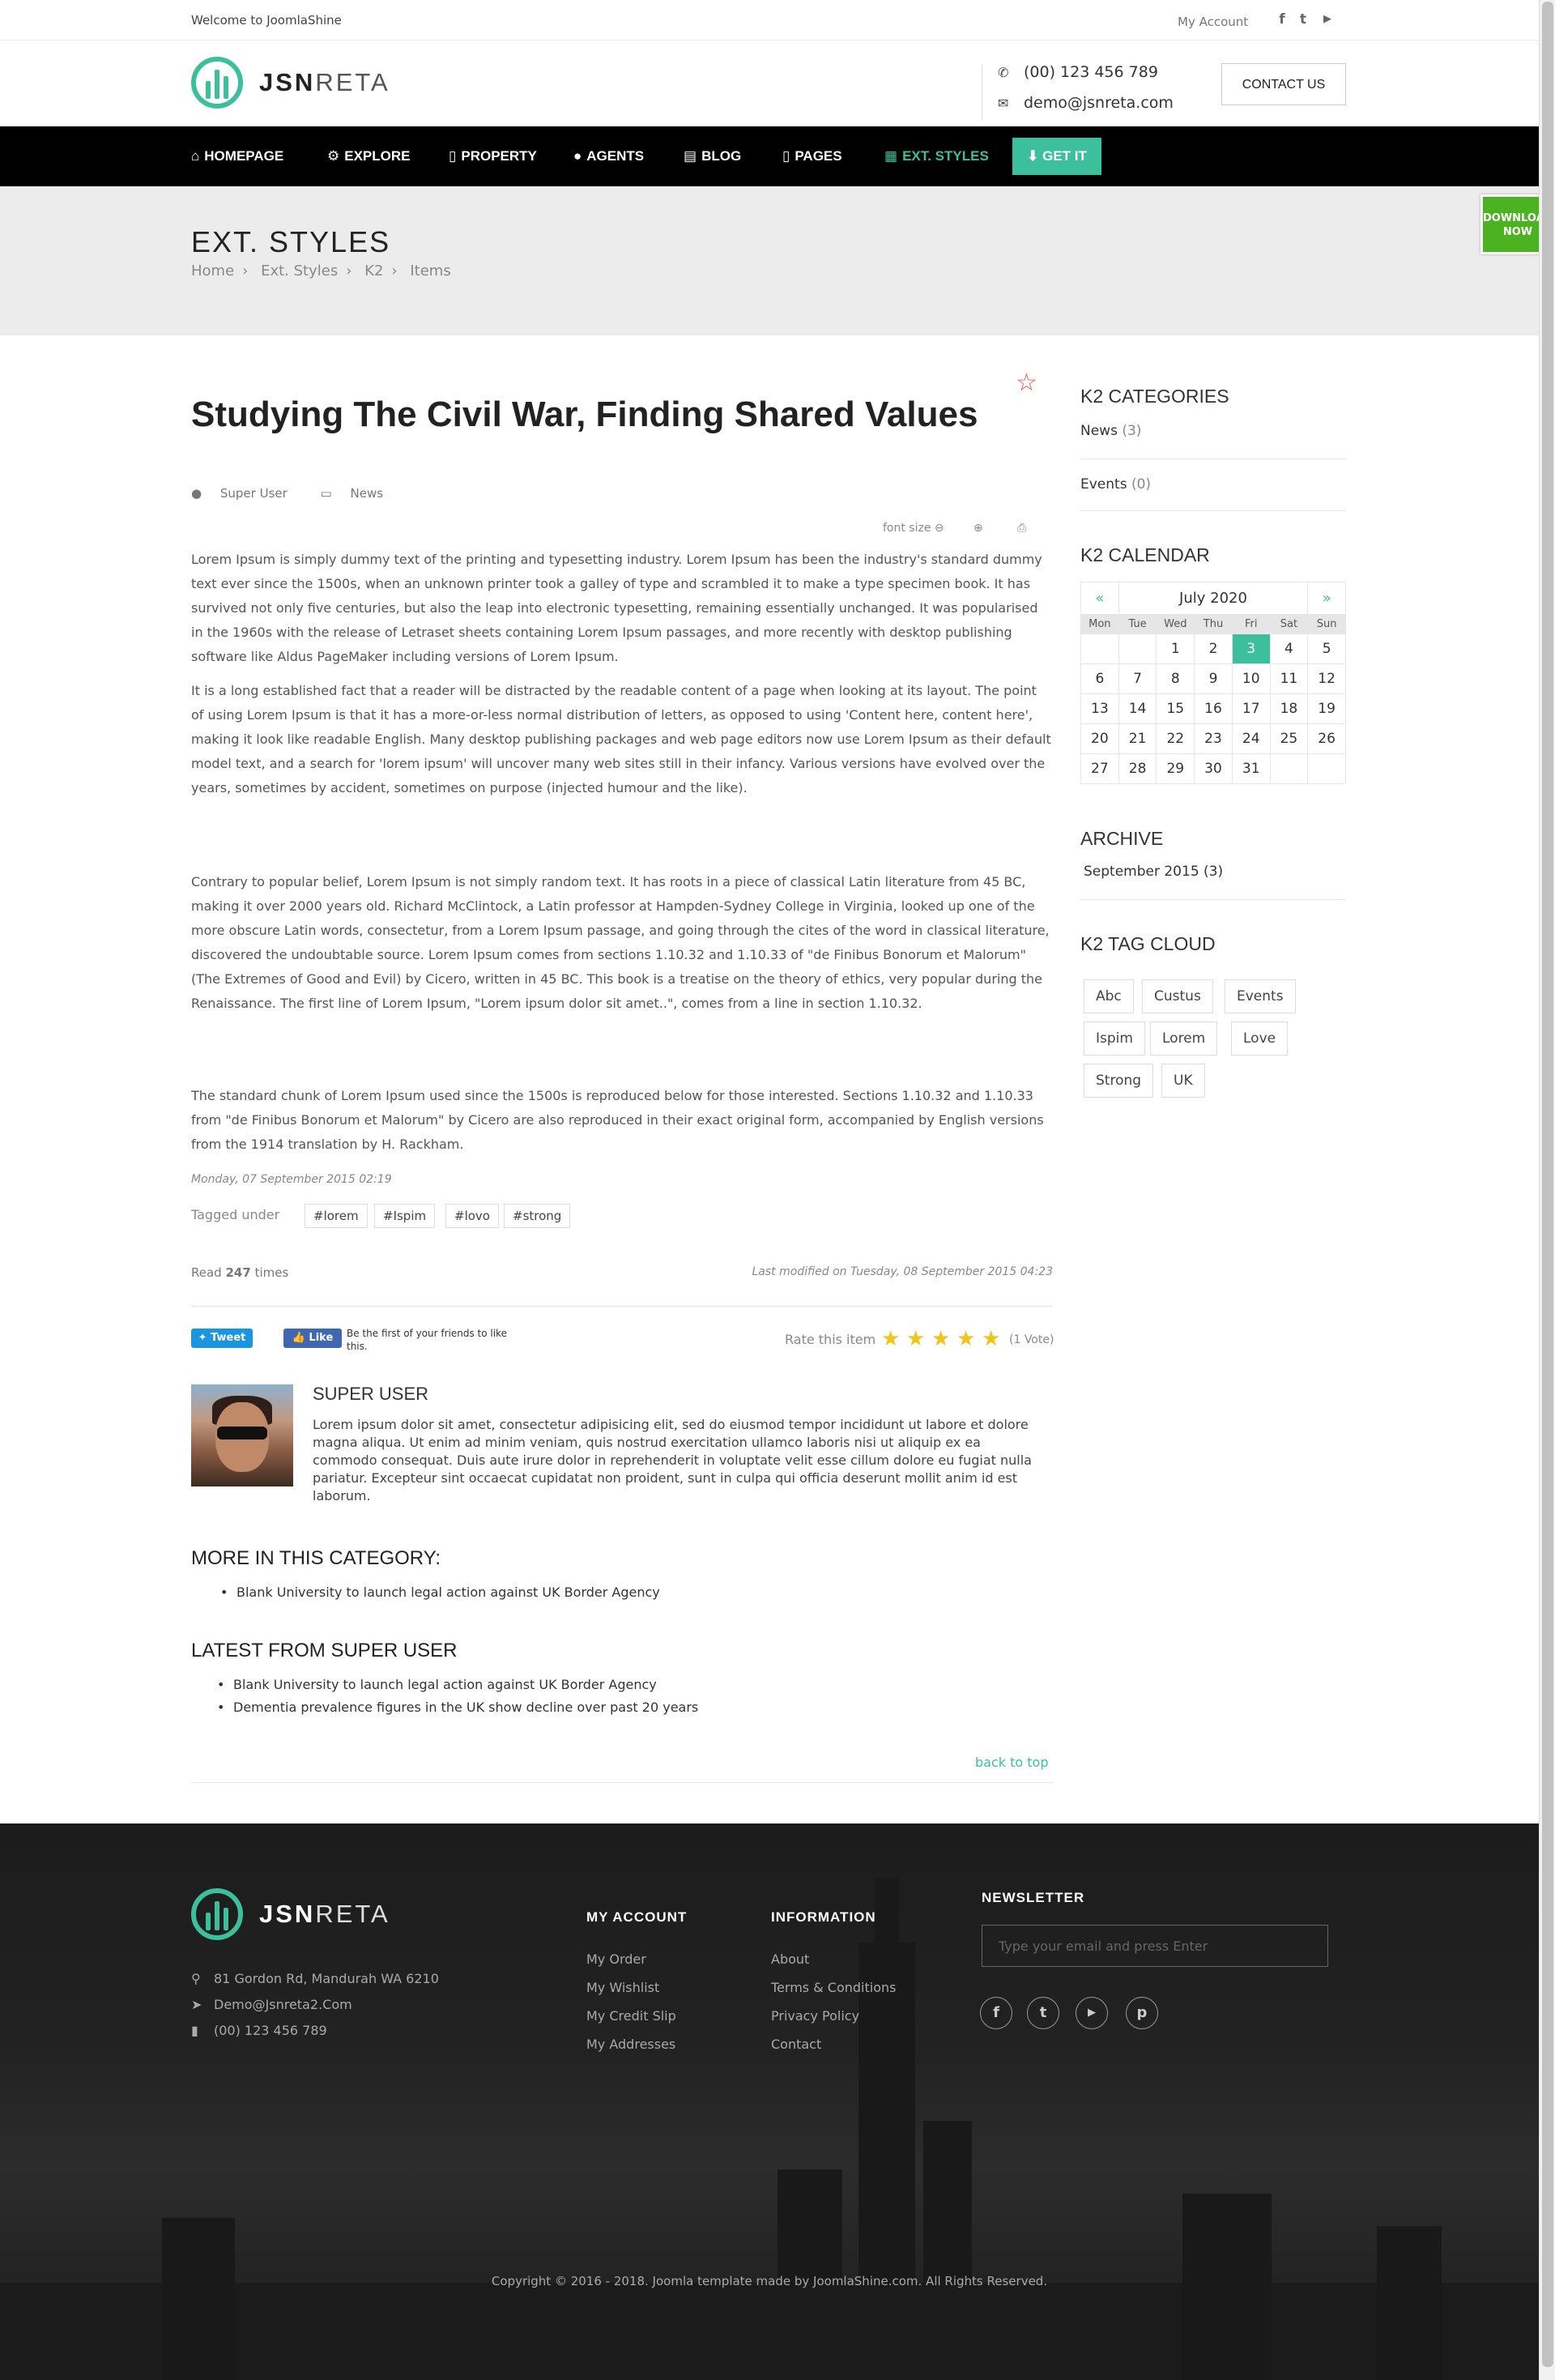 The height and width of the screenshot is (2380, 1555). I want to click on print-icon: ⎙, so click(1022, 529).